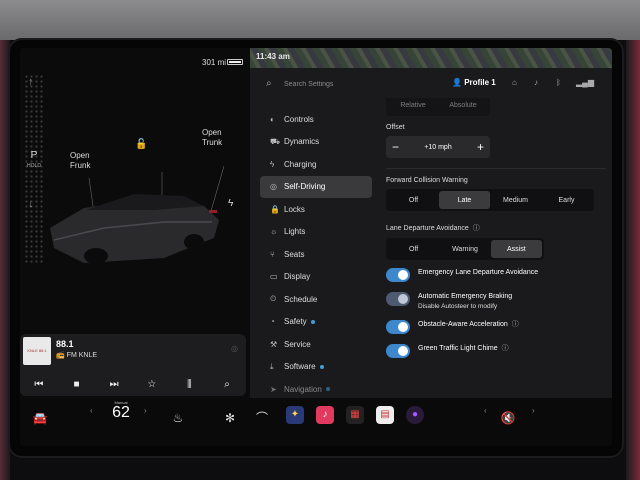 This screenshot has height=480, width=640. What do you see at coordinates (465, 296) in the screenshot?
I see `toggle-label: Automatic Emergency Braking` at bounding box center [465, 296].